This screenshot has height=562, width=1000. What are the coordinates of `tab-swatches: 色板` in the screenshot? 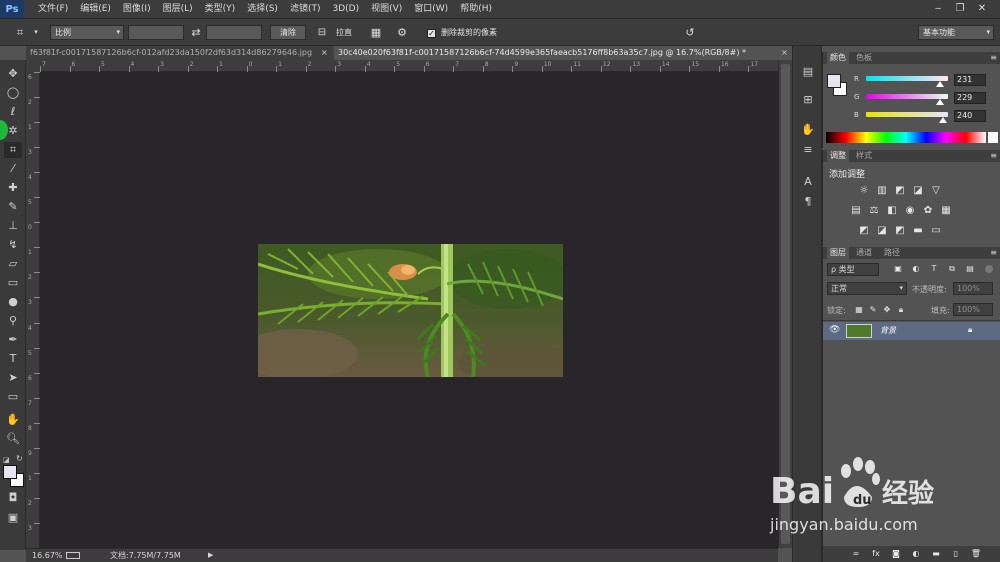 It's located at (864, 58).